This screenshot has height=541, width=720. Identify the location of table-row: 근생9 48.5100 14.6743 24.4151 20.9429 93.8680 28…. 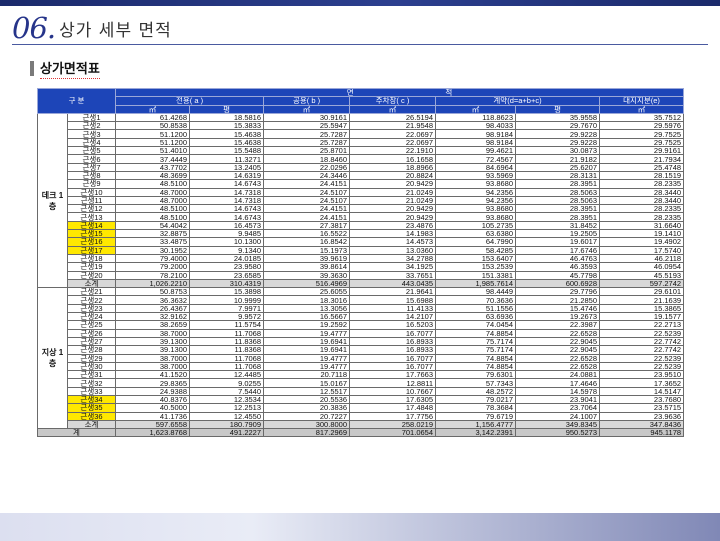
(361, 184).